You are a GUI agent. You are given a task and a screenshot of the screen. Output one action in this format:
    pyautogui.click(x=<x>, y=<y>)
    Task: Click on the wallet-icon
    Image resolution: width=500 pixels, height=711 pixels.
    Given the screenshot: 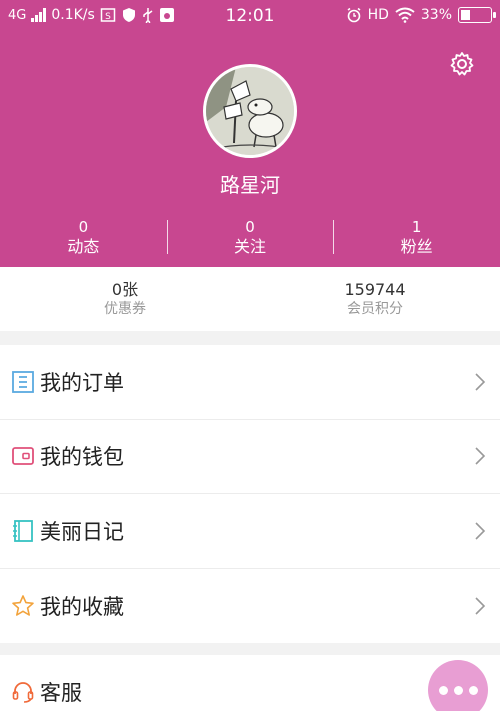 What is the action you would take?
    pyautogui.click(x=23, y=456)
    